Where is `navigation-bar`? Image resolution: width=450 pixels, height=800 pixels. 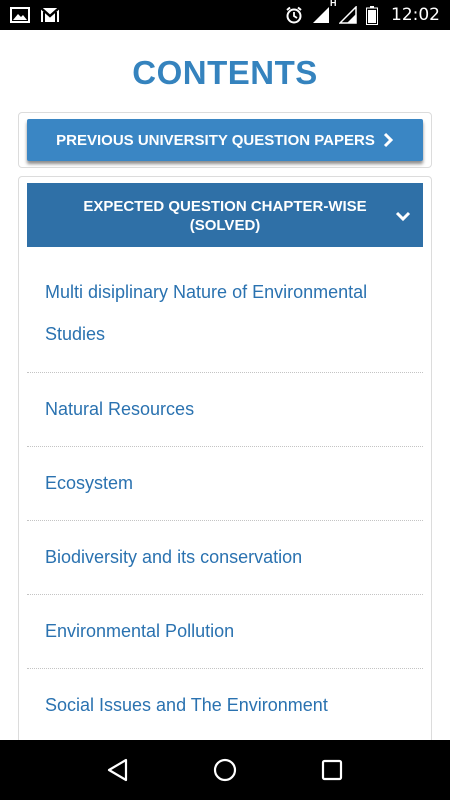
navigation-bar is located at coordinates (225, 770).